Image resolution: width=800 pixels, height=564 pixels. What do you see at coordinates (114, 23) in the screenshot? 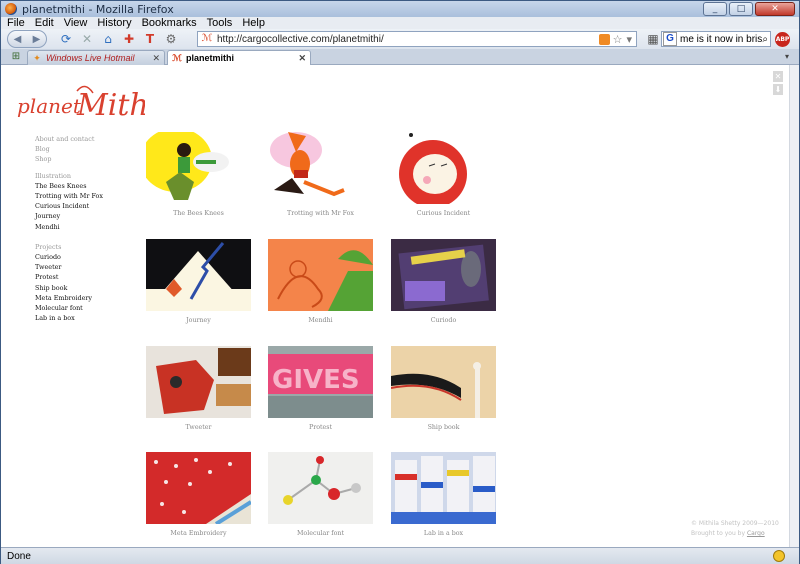
I see `menu-history: History` at bounding box center [114, 23].